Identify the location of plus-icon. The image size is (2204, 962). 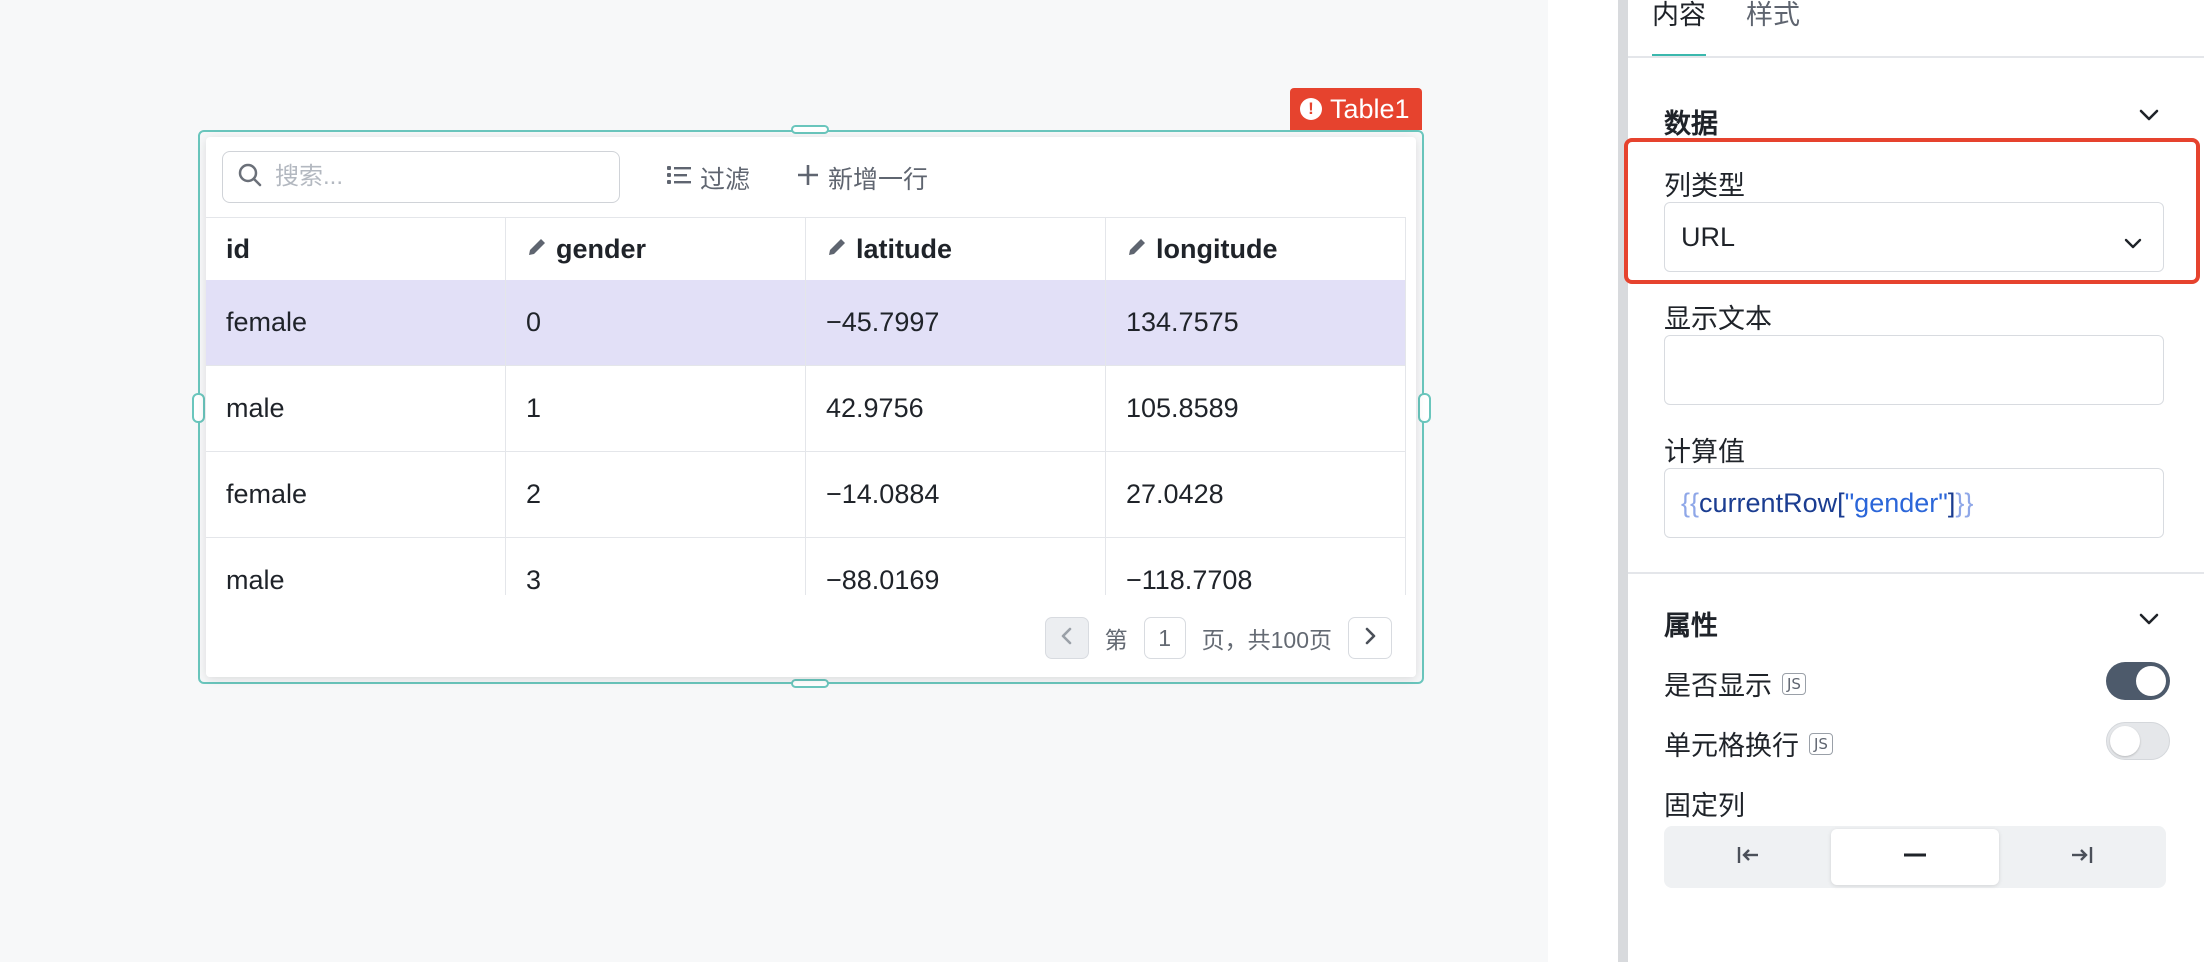
(808, 178).